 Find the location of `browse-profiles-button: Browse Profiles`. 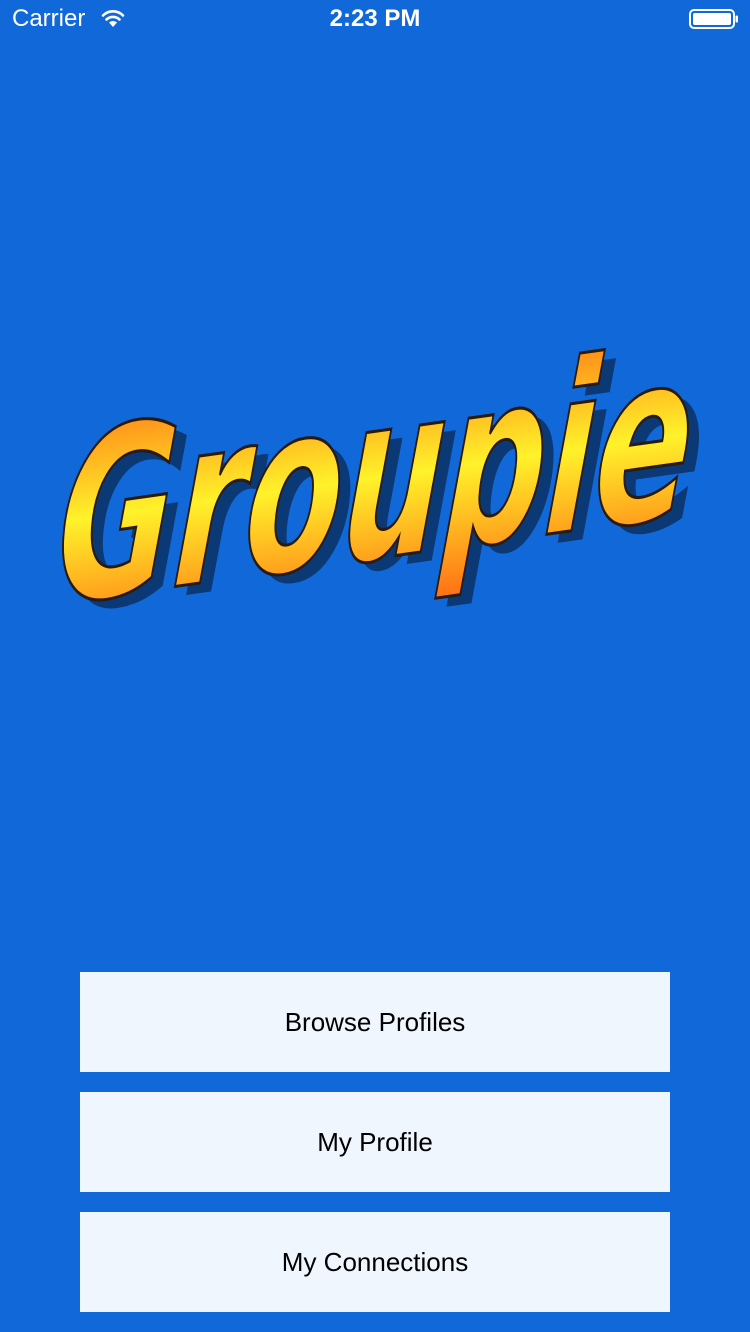

browse-profiles-button: Browse Profiles is located at coordinates (375, 1022).